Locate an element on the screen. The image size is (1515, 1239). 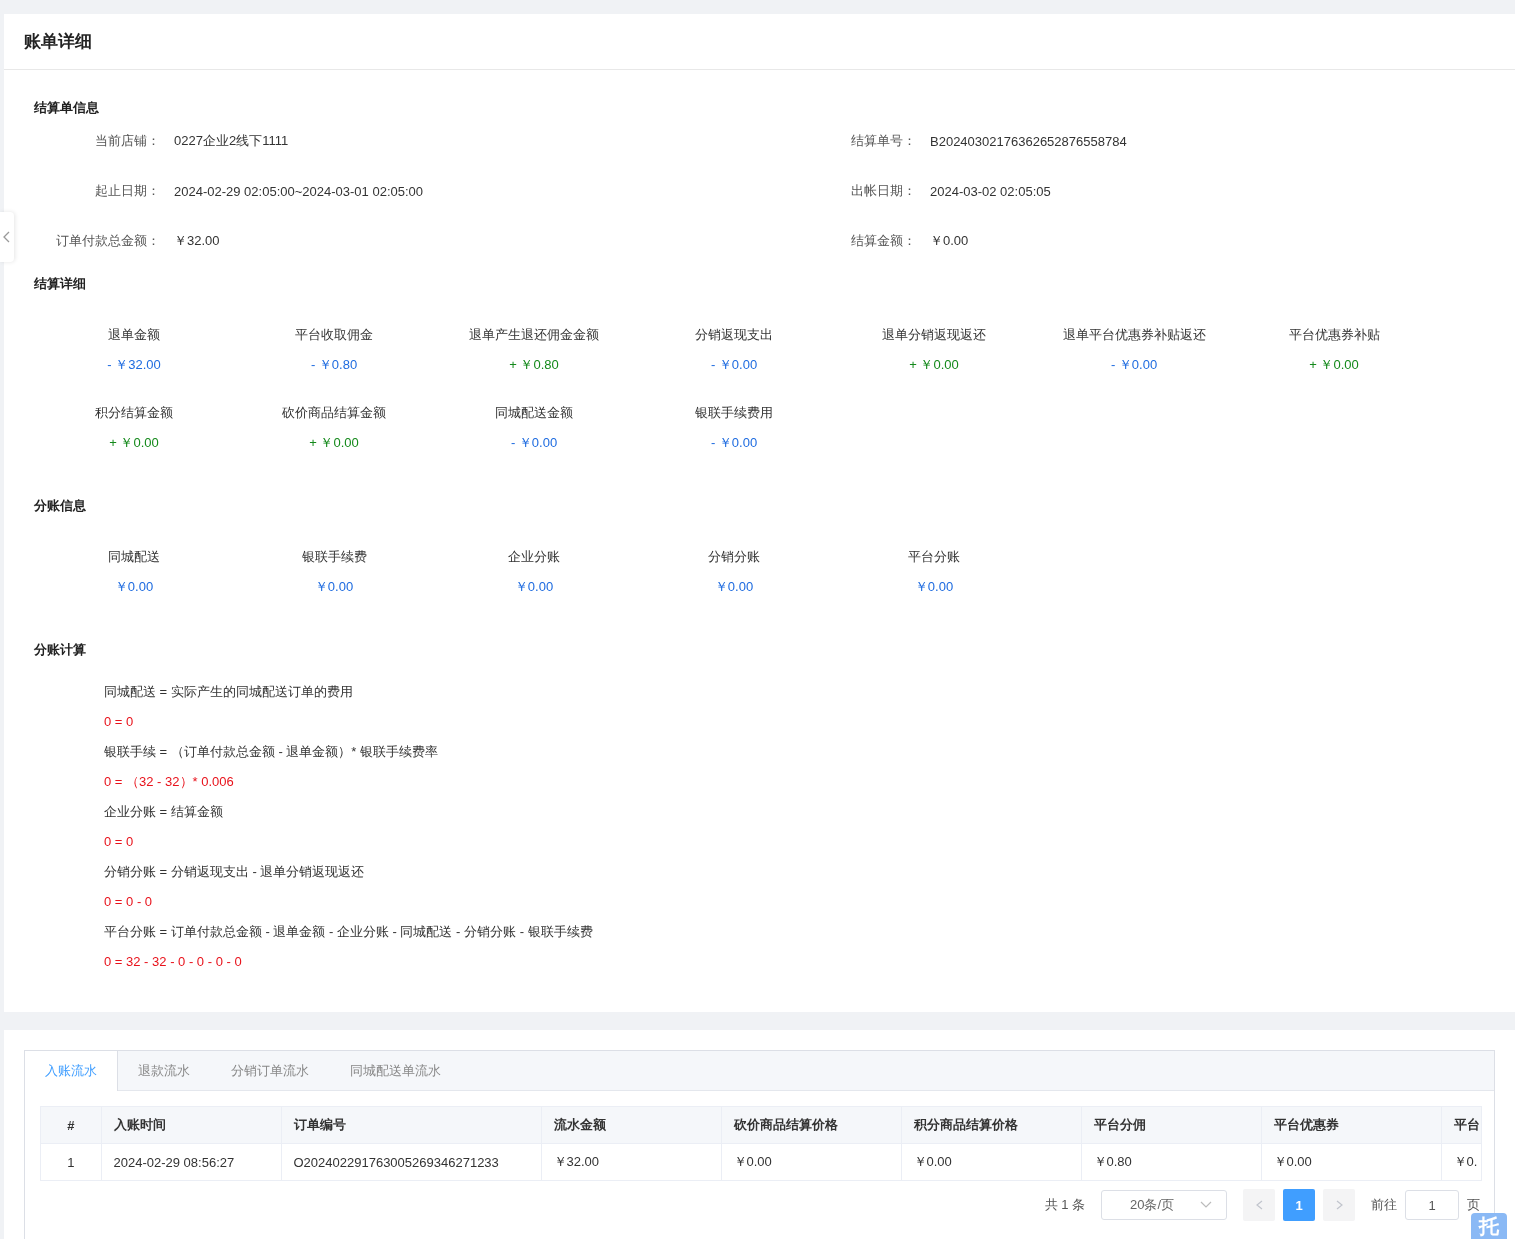
table-cell: ￥0. is located at coordinates (1461, 1161).